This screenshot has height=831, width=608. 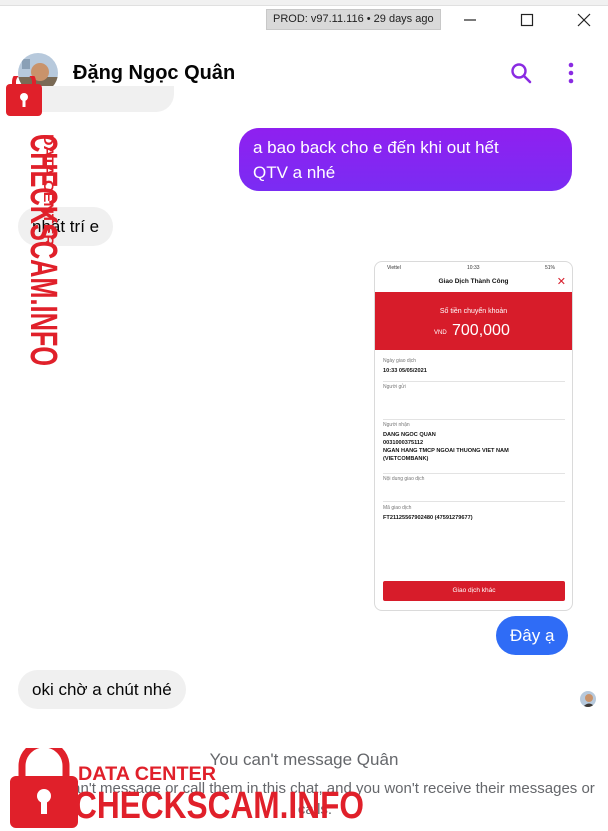 I want to click on minimize-button, so click(x=470, y=20).